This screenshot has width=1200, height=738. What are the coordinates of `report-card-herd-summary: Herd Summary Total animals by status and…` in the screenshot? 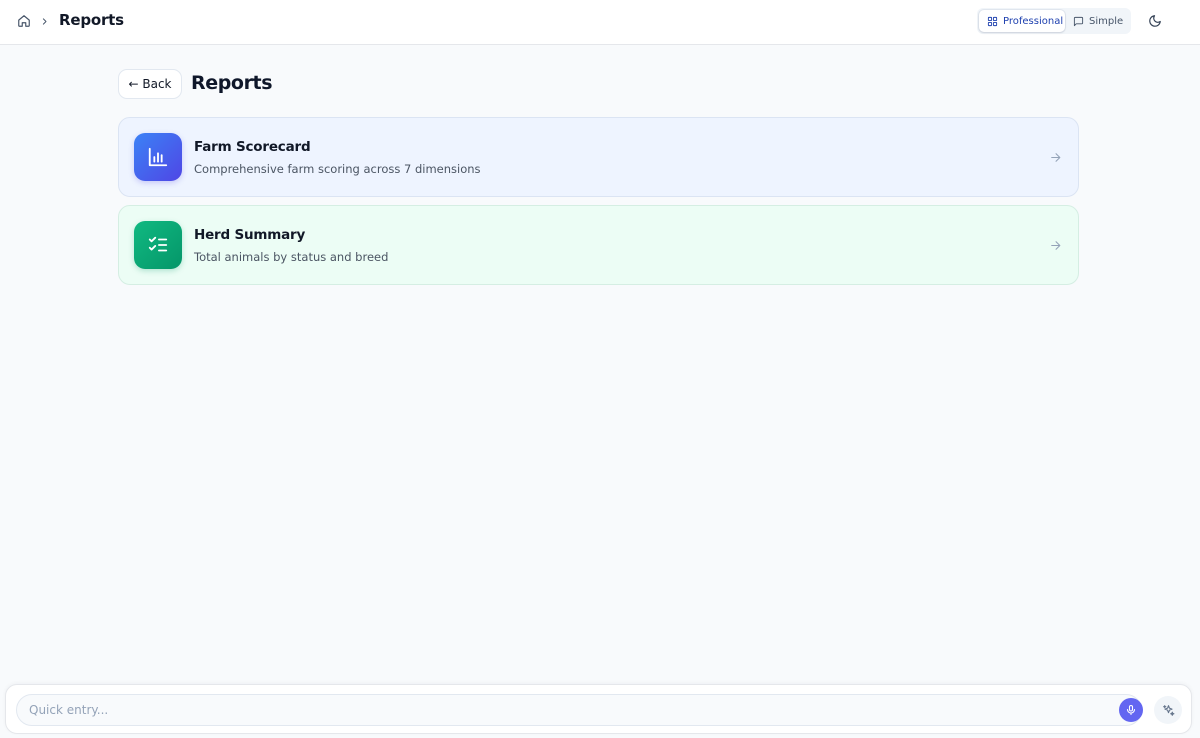 It's located at (598, 245).